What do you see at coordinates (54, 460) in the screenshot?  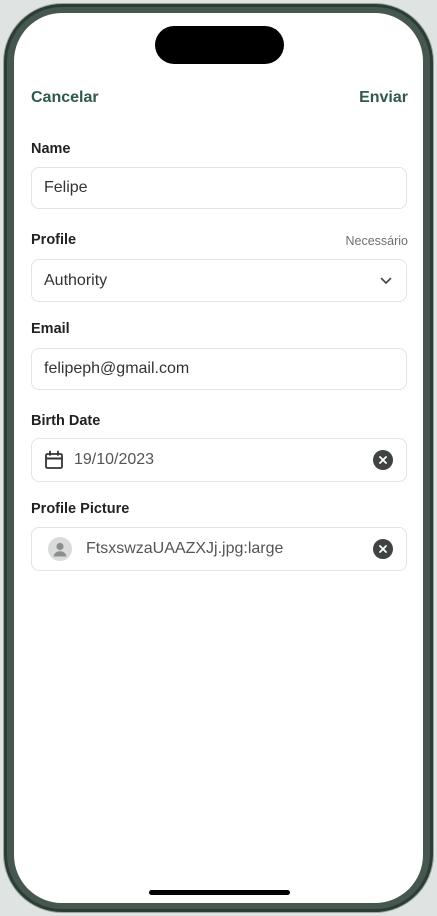 I see `calendar-icon` at bounding box center [54, 460].